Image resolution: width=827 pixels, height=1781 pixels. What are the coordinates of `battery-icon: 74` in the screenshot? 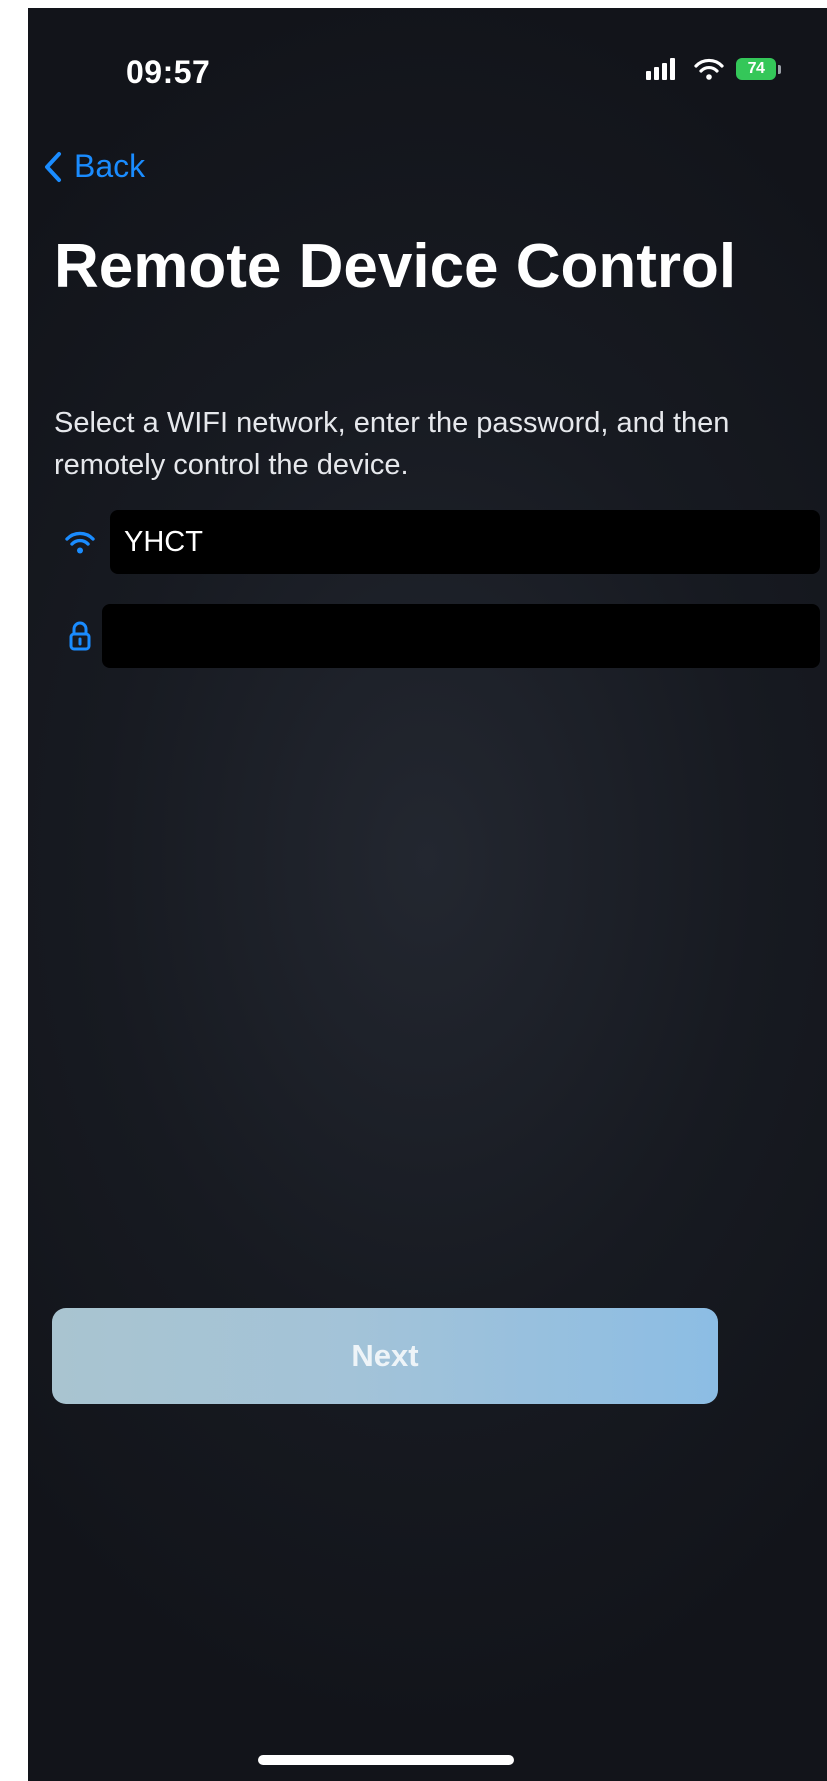 It's located at (758, 69).